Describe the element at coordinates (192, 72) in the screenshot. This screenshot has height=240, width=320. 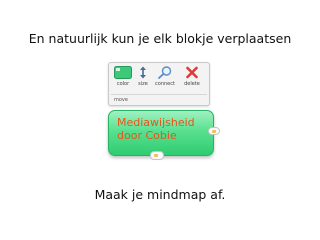
I see `delete-x-icon` at that location.